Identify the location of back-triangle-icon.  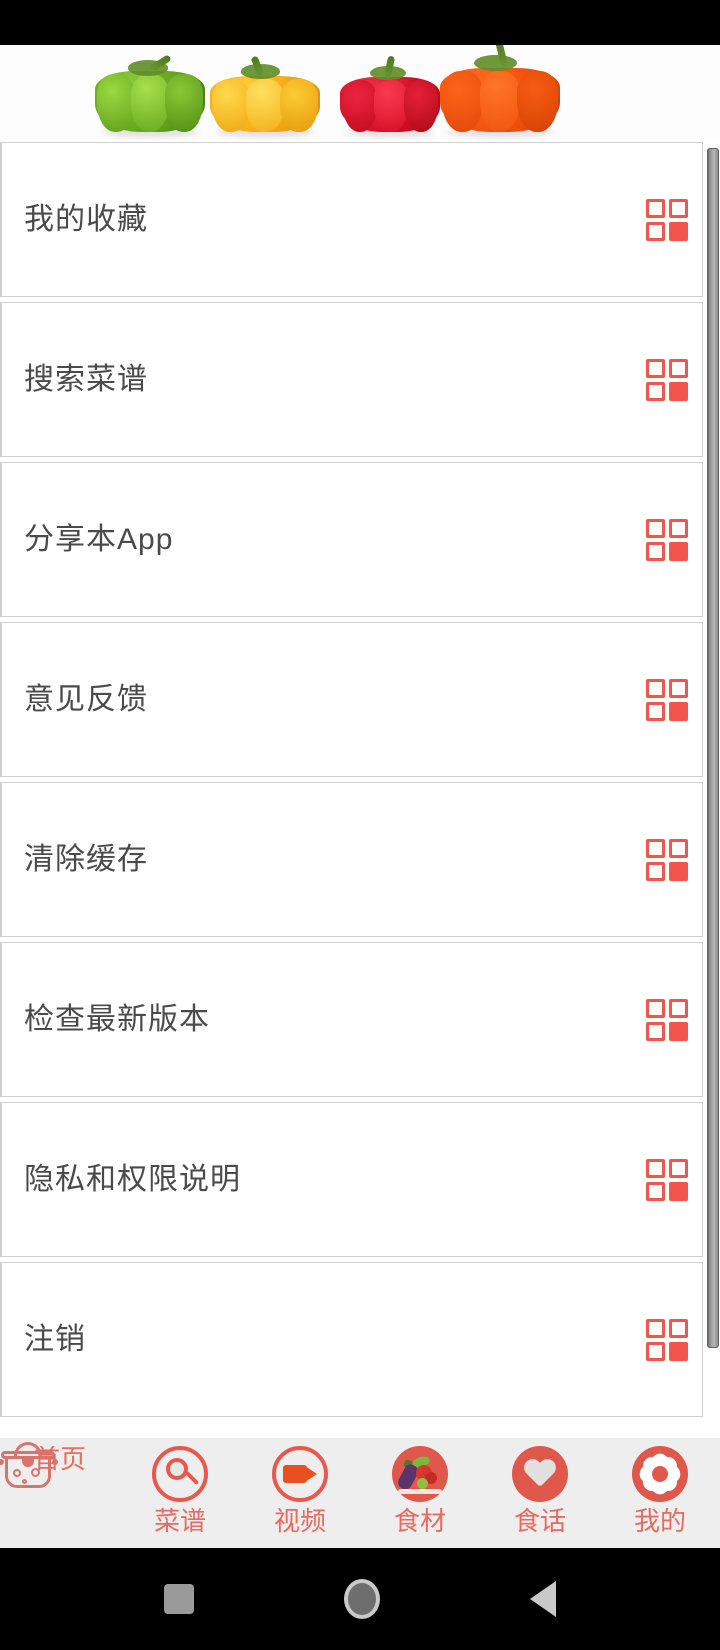
(543, 1599).